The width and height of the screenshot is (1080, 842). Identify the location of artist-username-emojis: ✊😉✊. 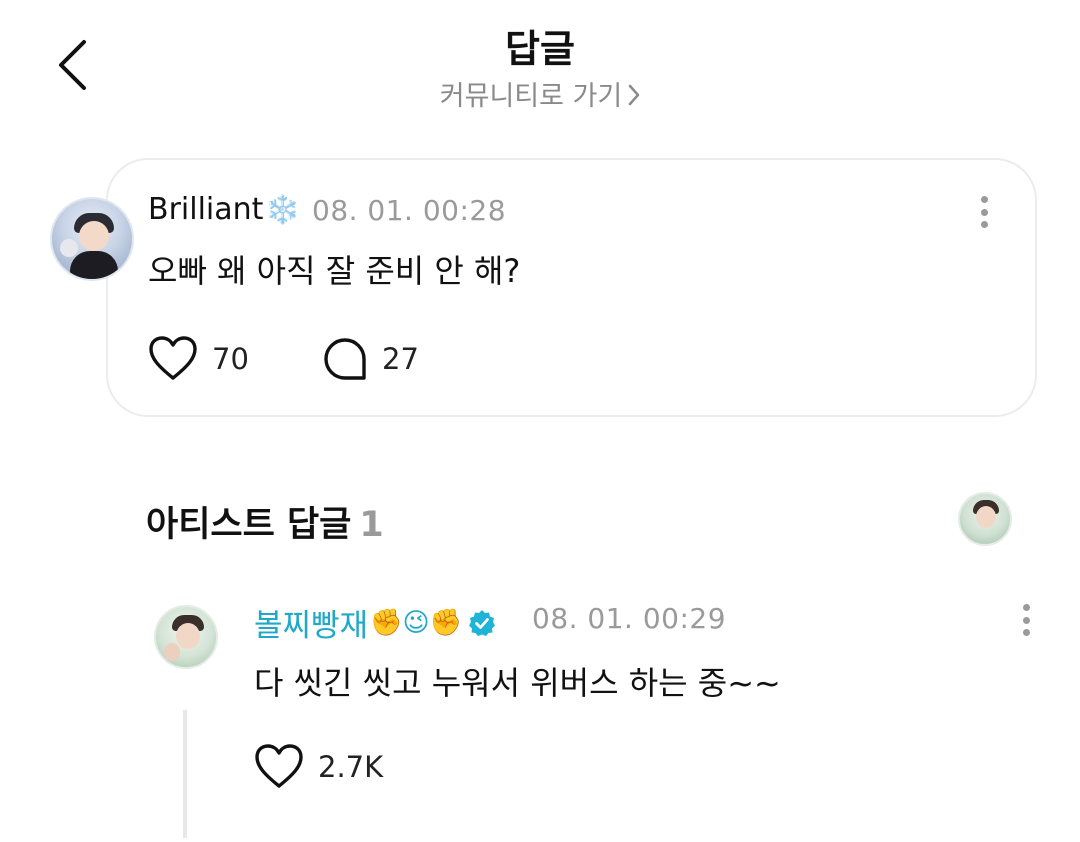
(416, 622).